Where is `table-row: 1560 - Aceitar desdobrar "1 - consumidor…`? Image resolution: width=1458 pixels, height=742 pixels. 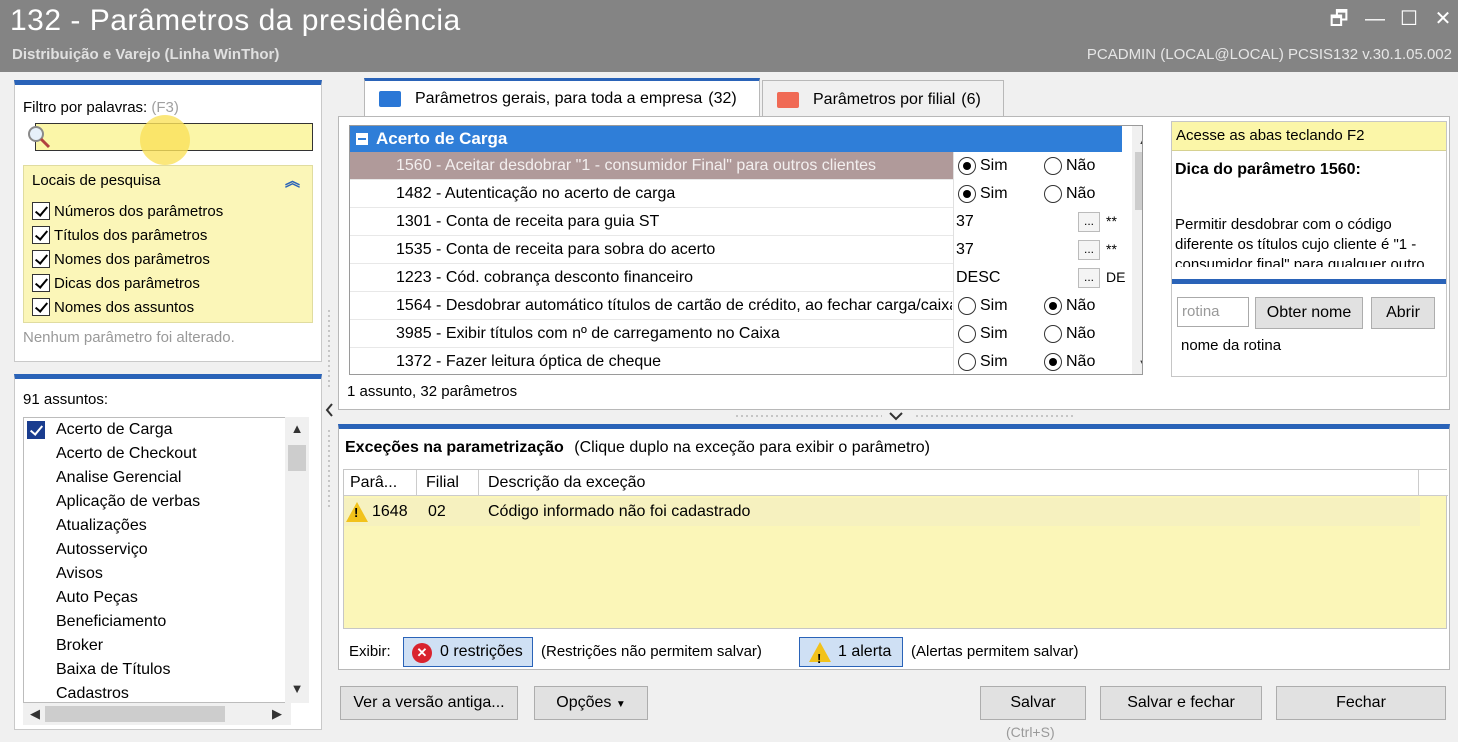
table-row: 1560 - Aceitar desdobrar "1 - consumidor… is located at coordinates (741, 166).